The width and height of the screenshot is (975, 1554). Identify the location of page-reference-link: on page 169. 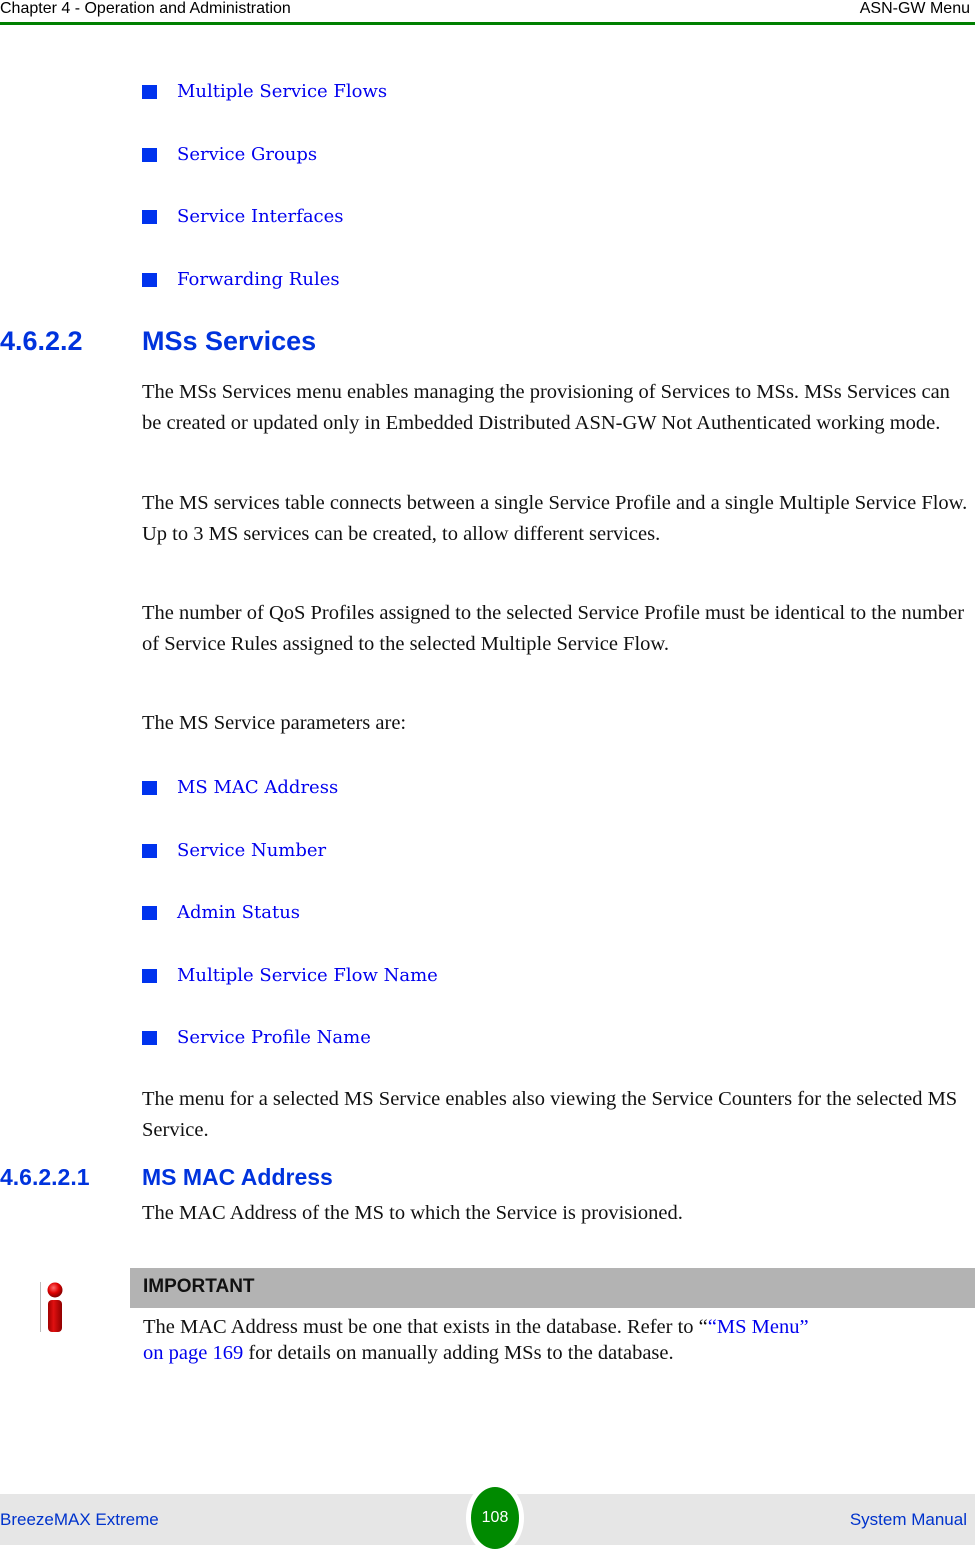
(193, 1353).